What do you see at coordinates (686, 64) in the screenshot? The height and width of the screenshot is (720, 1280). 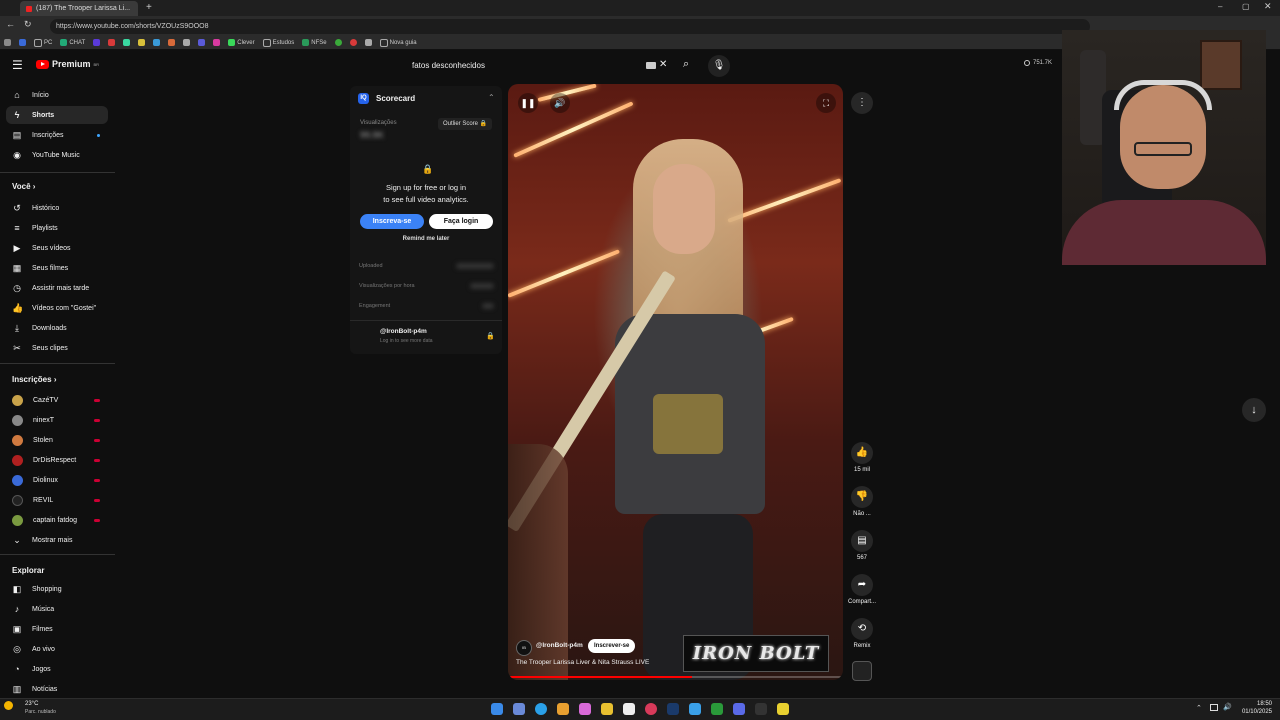 I see `search-icon: ⌕` at bounding box center [686, 64].